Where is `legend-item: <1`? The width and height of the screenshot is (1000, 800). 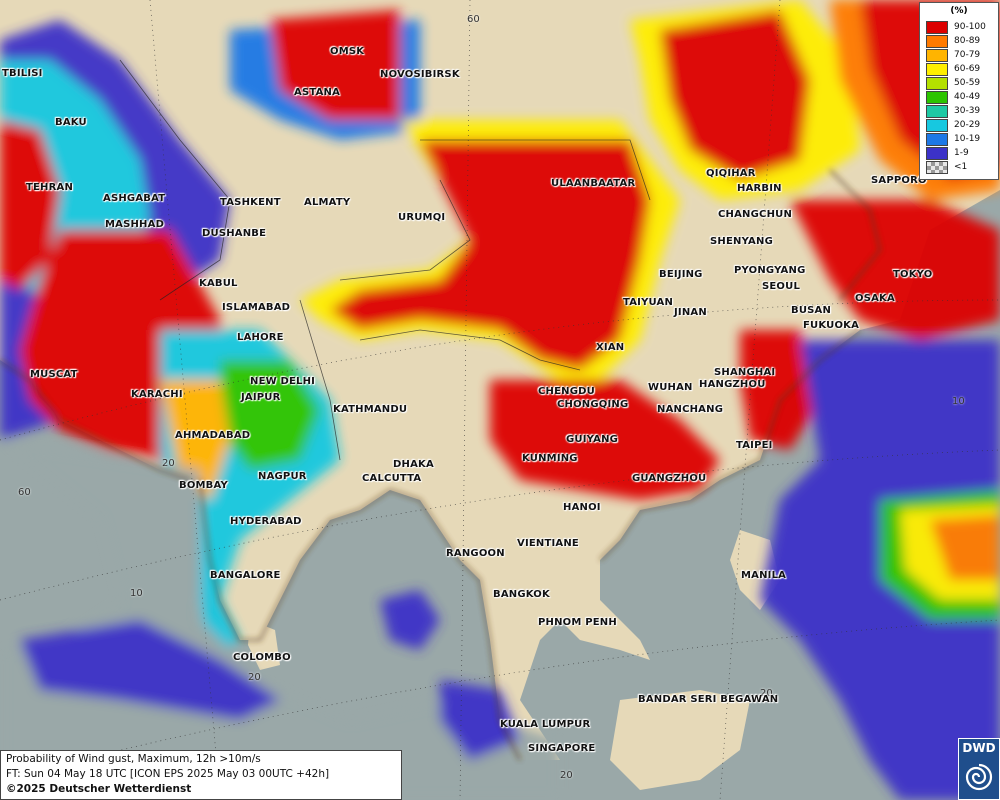
legend-item: <1 is located at coordinates (961, 167).